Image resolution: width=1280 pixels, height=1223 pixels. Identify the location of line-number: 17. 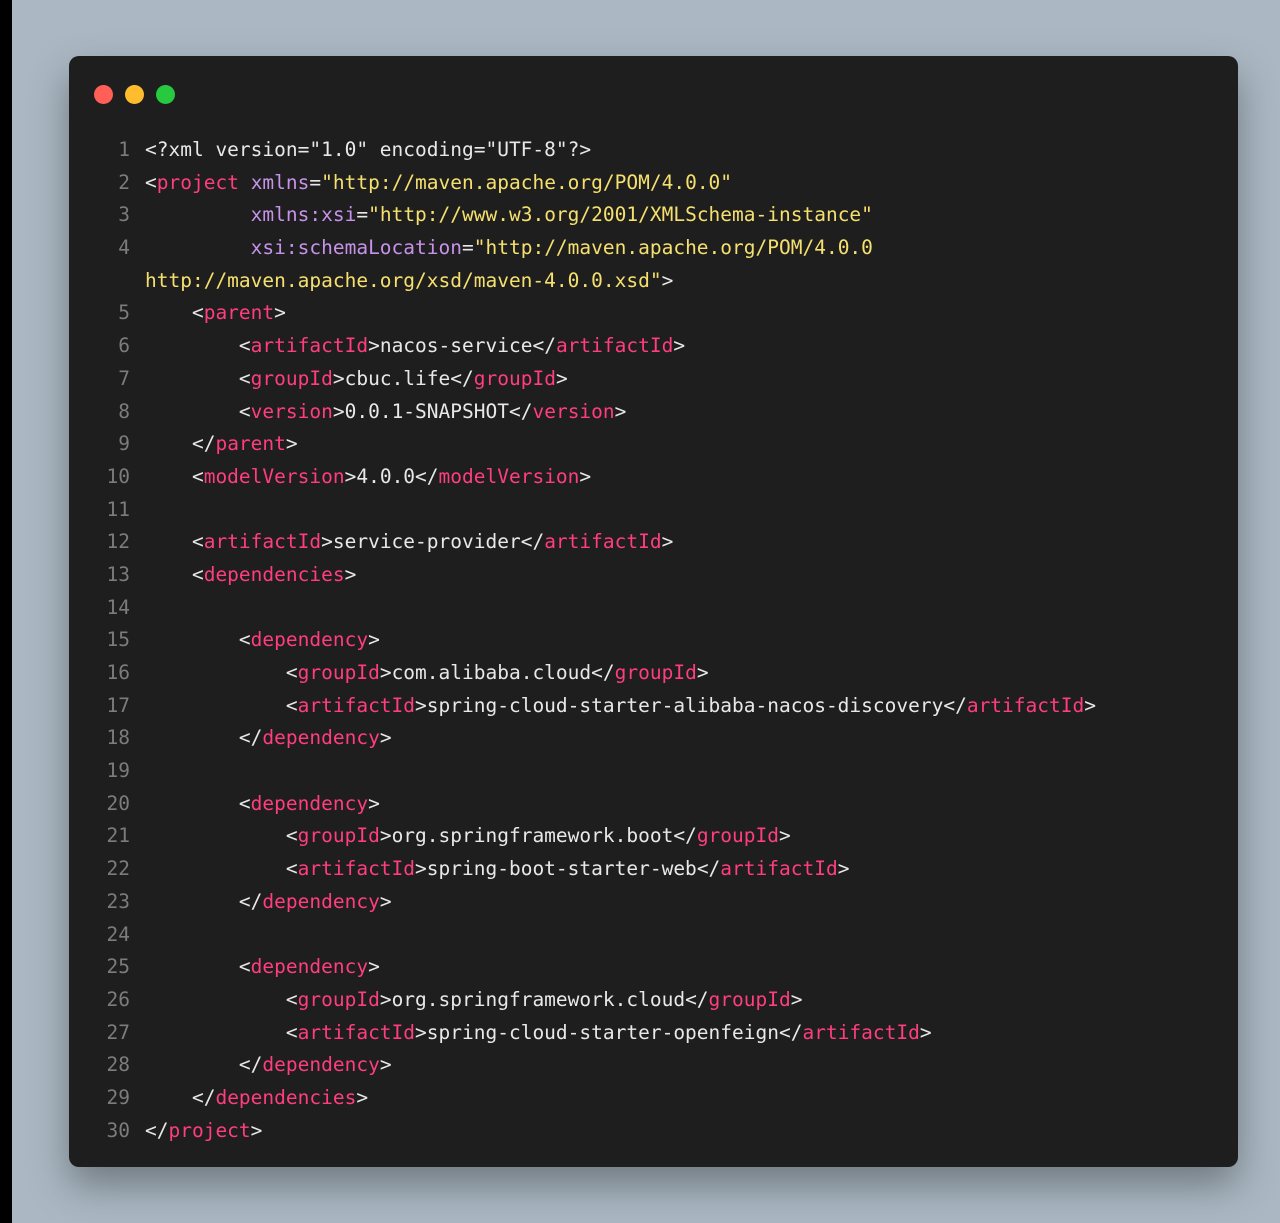
(118, 705).